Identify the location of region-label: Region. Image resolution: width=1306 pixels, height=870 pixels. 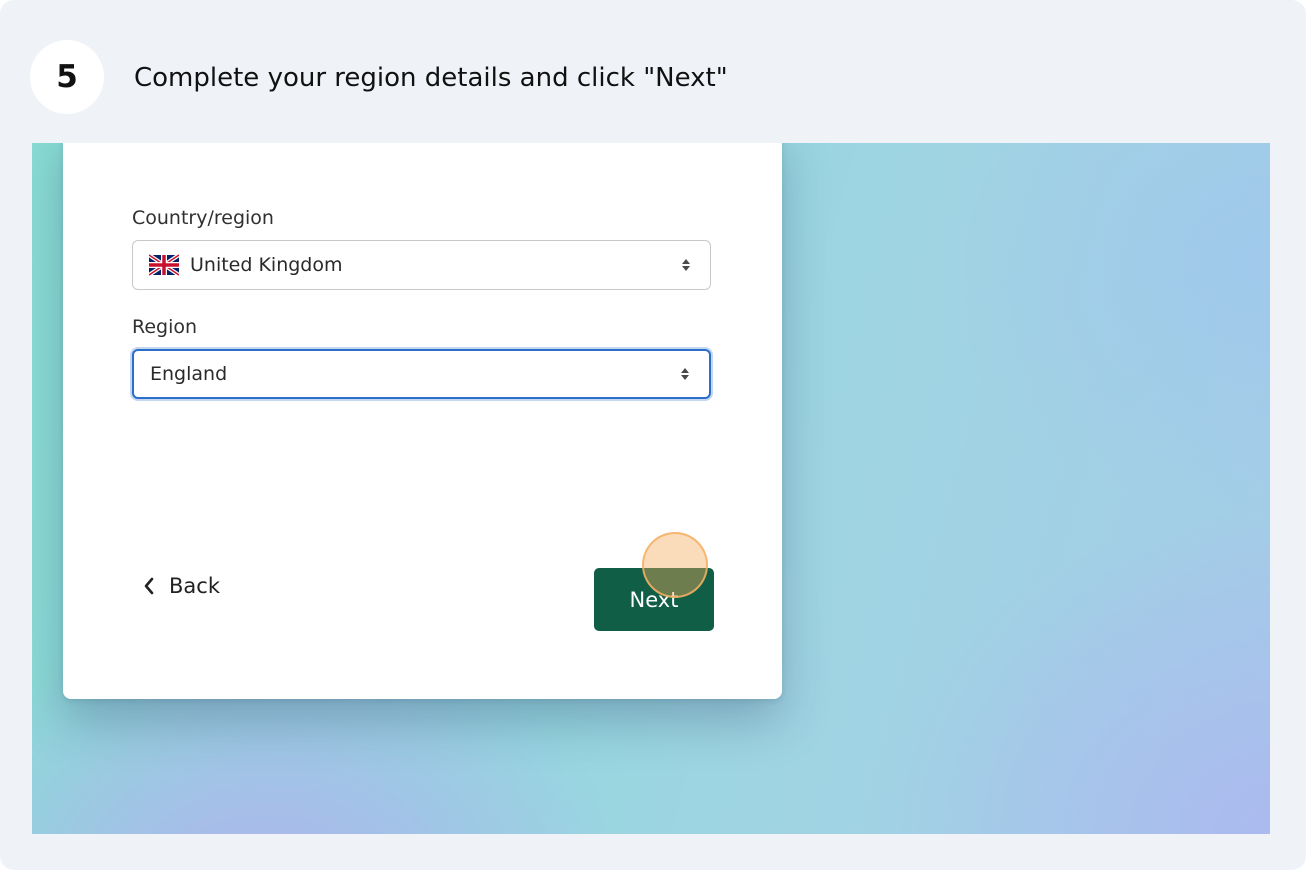
(165, 327).